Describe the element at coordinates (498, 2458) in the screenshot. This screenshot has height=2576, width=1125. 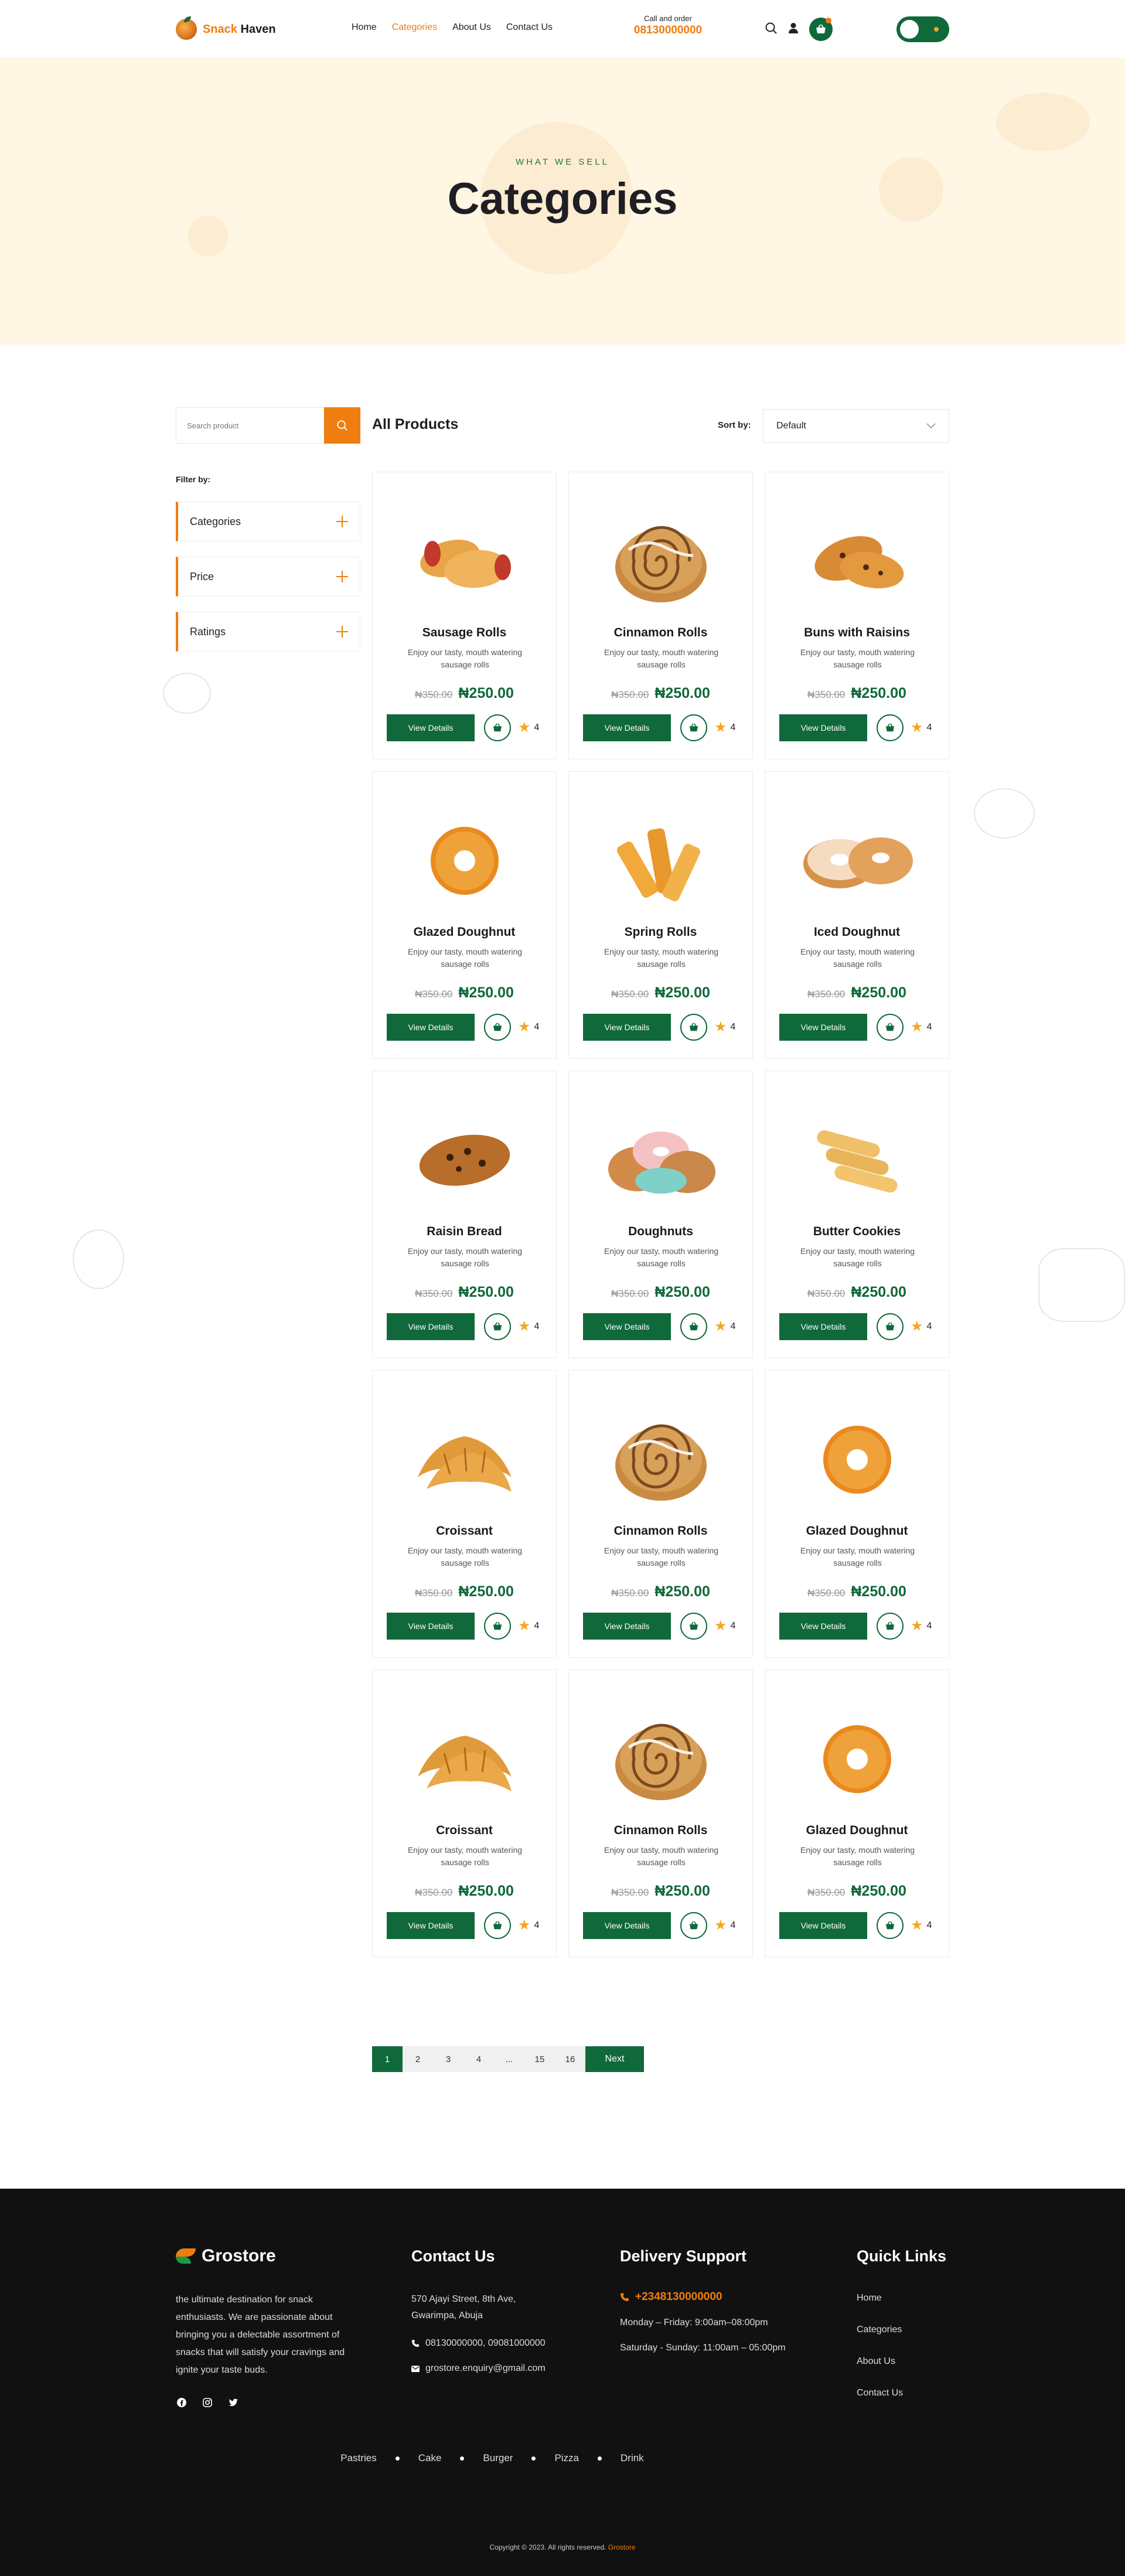
I see `footer-cat-burger: Burger` at that location.